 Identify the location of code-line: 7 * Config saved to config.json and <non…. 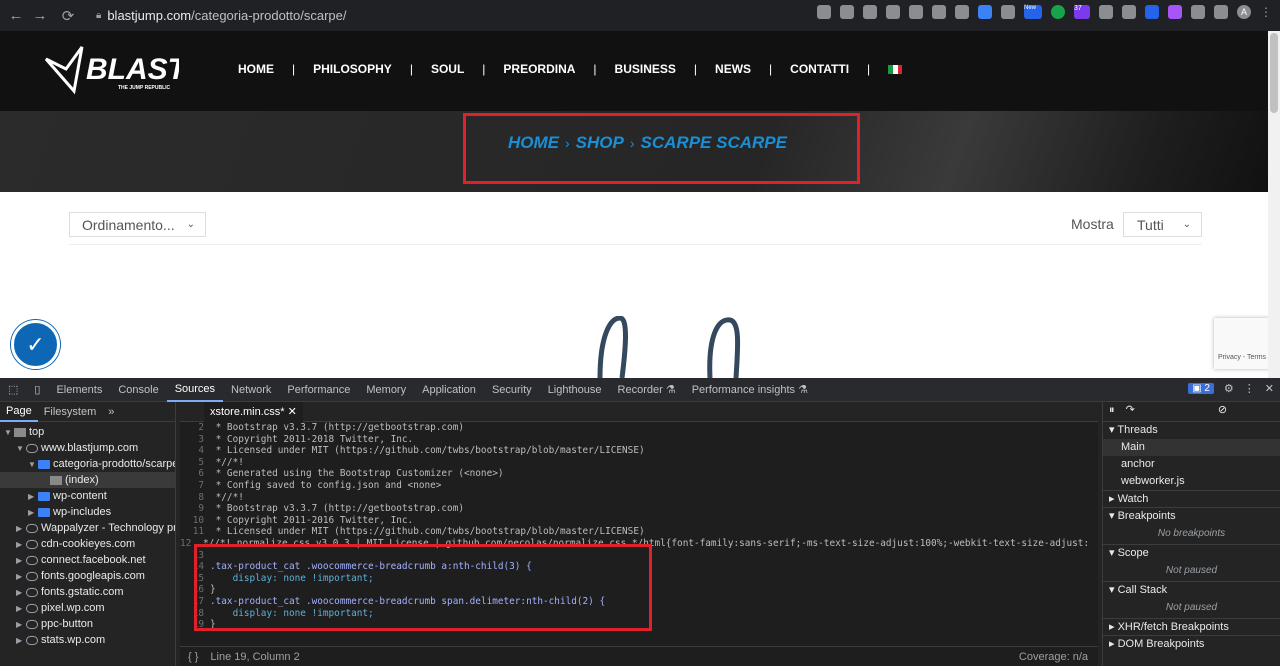
(635, 486).